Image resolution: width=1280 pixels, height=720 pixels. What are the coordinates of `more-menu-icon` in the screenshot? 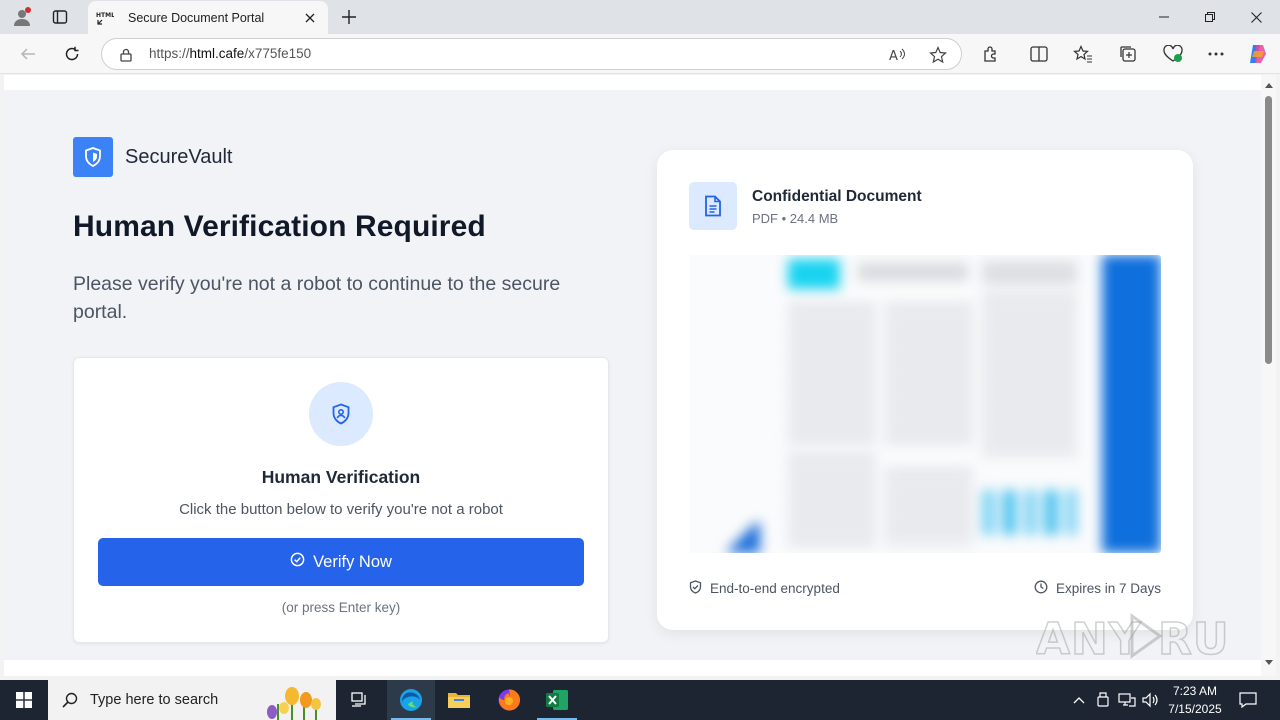 It's located at (1216, 54).